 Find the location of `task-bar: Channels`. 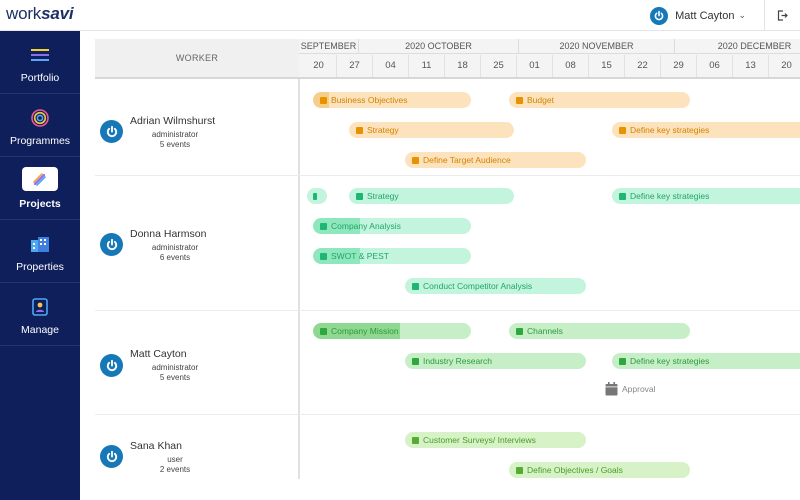

task-bar: Channels is located at coordinates (599, 331).